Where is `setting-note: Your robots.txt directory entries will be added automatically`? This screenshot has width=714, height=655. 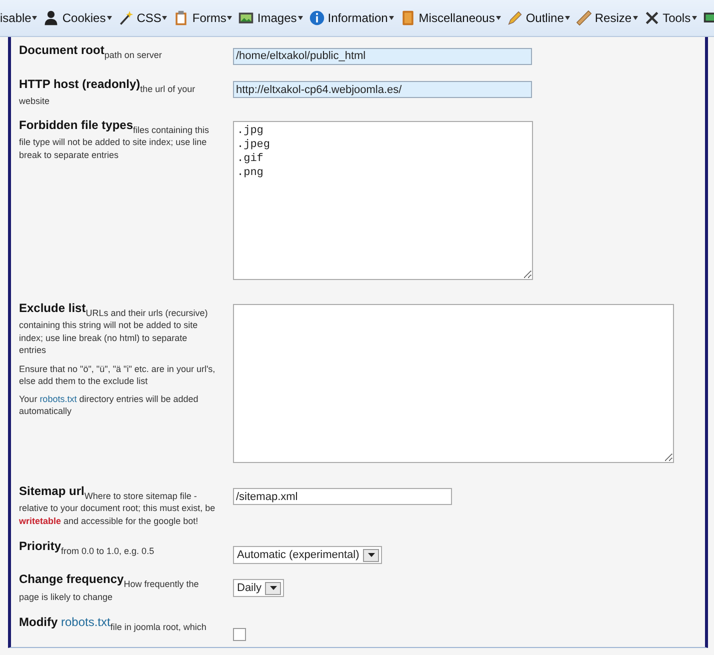
setting-note: Your robots.txt directory entries will be added automatically is located at coordinates (109, 404).